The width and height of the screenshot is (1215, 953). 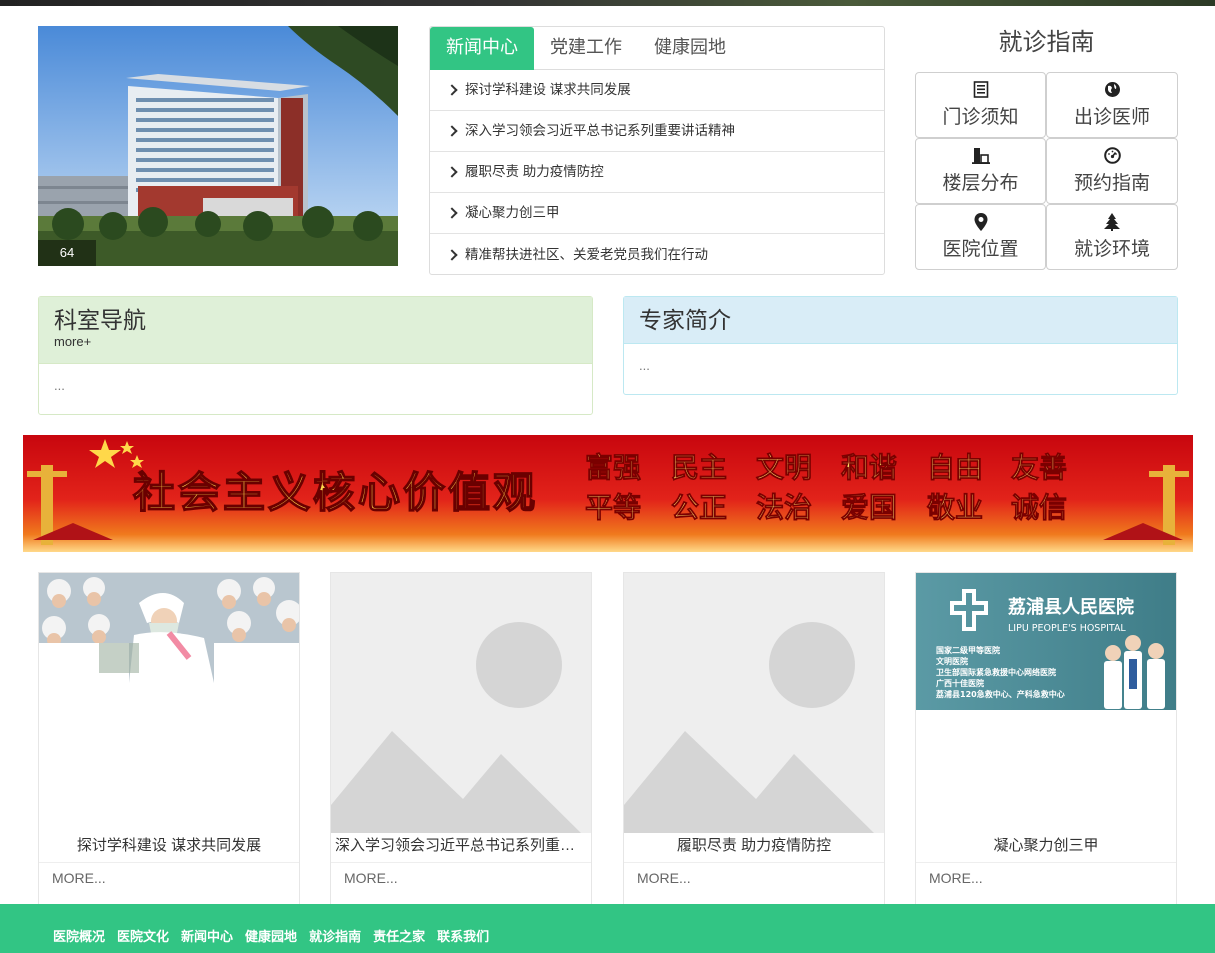 What do you see at coordinates (613, 467) in the screenshot?
I see `value-word: 富强` at bounding box center [613, 467].